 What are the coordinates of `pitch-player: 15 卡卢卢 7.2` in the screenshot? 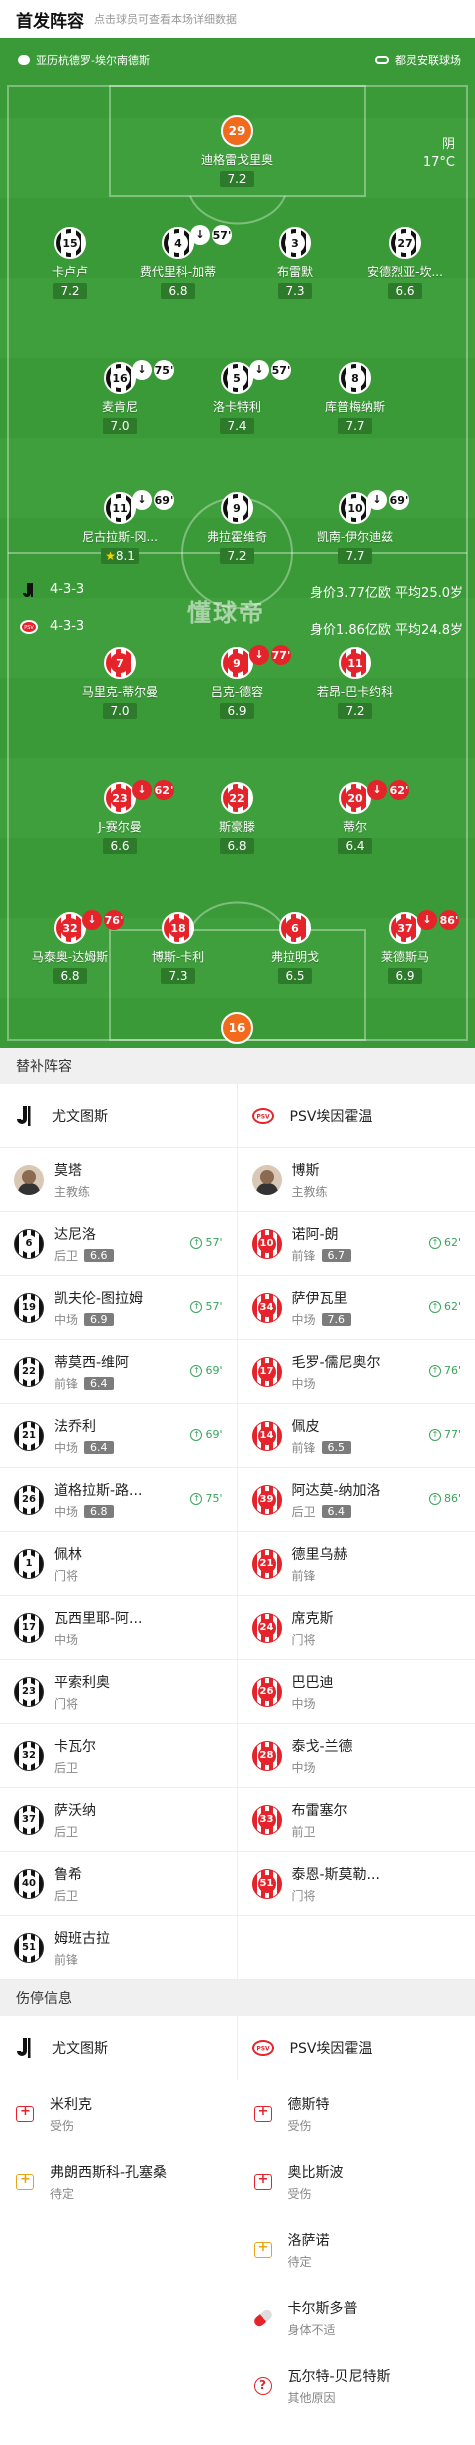 It's located at (70, 263).